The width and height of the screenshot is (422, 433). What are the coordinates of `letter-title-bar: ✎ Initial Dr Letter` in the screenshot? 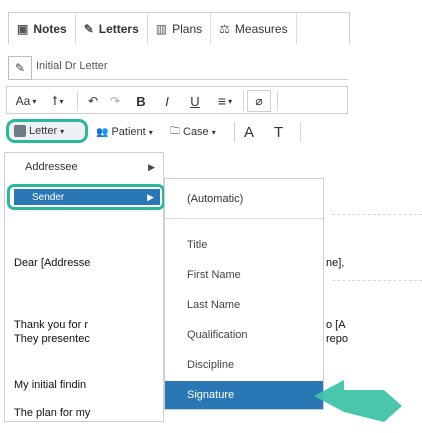 It's located at (178, 68).